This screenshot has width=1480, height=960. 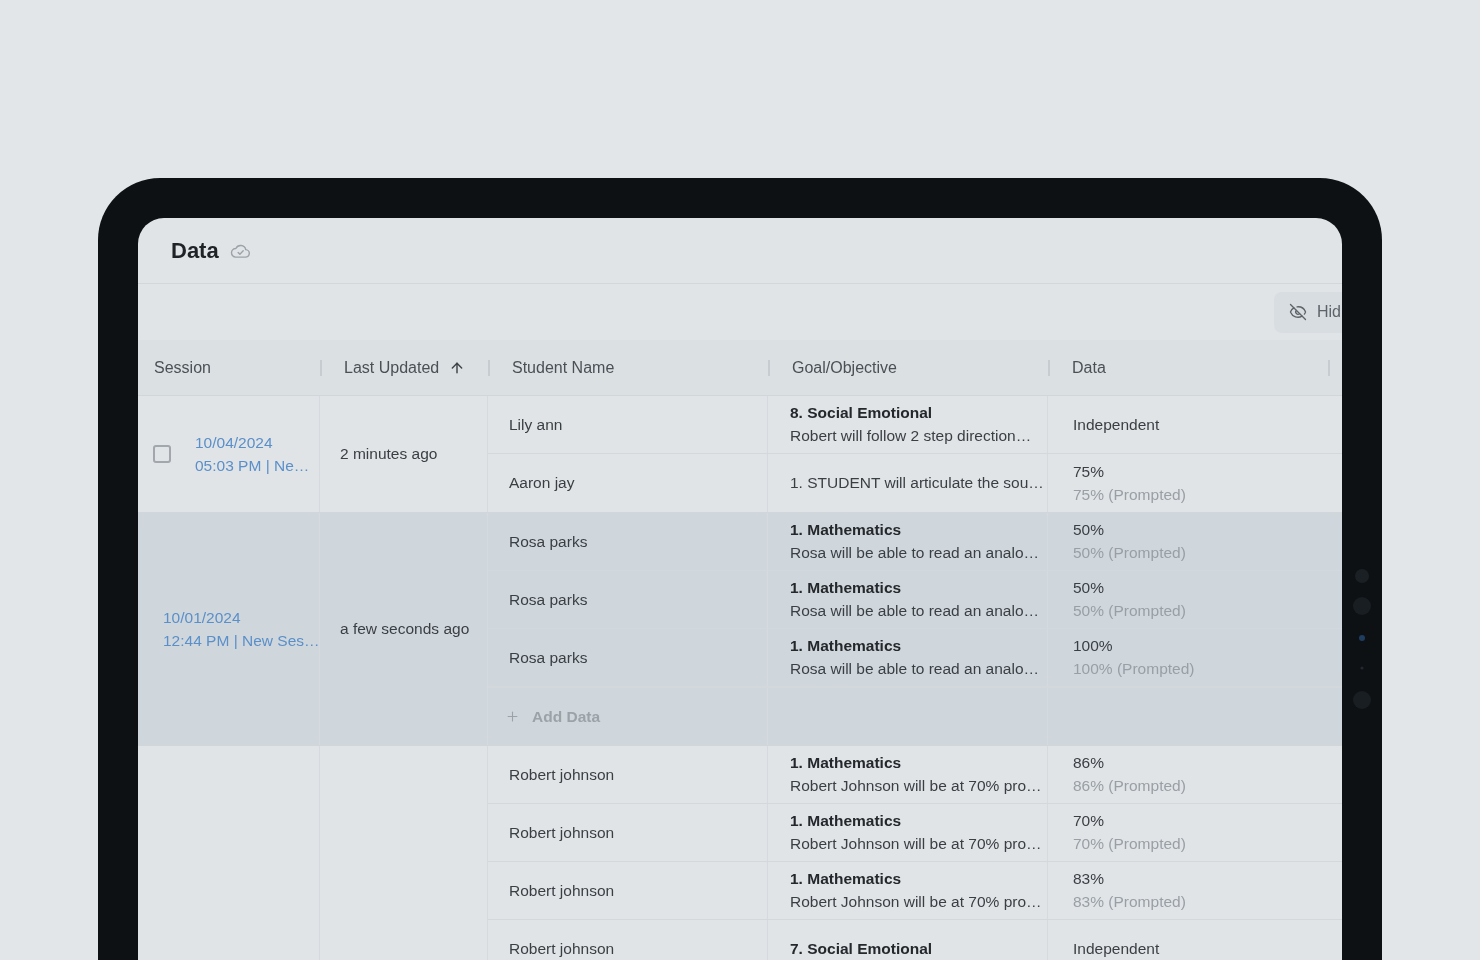 I want to click on column-header: Goal/Objective, so click(x=844, y=367).